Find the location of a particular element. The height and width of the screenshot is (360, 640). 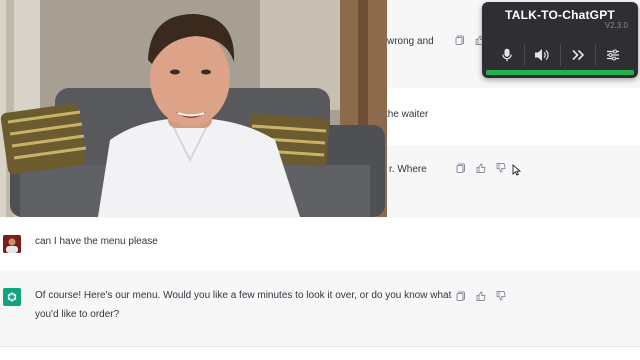

message-text: can I have the menu please is located at coordinates (96, 241).